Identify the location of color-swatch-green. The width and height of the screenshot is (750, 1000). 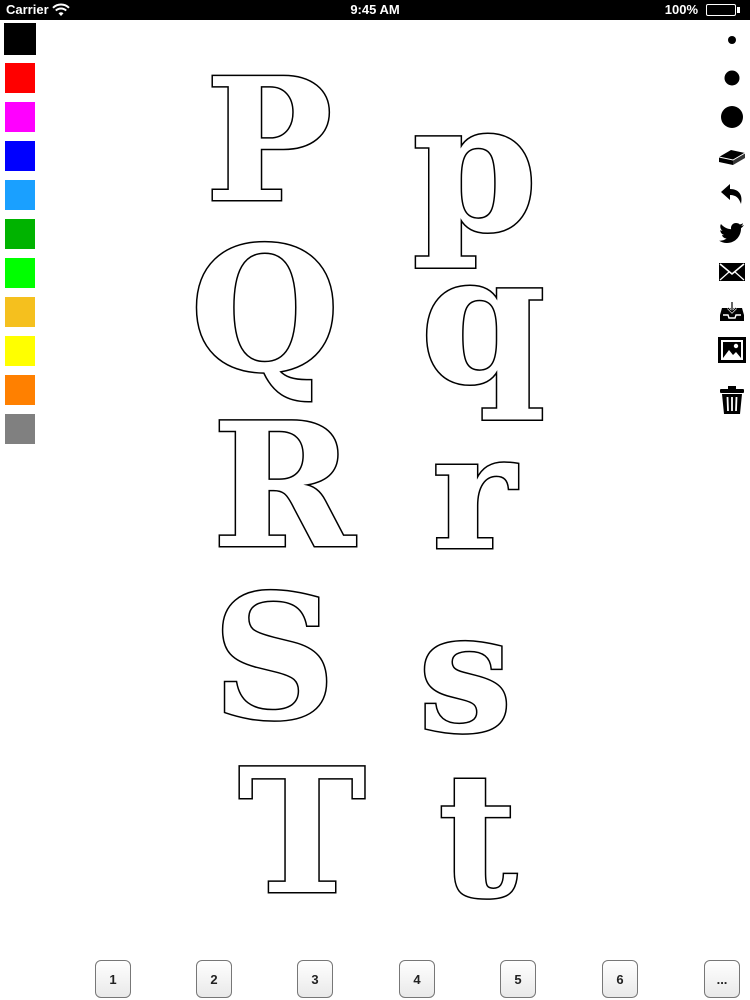
(20, 234).